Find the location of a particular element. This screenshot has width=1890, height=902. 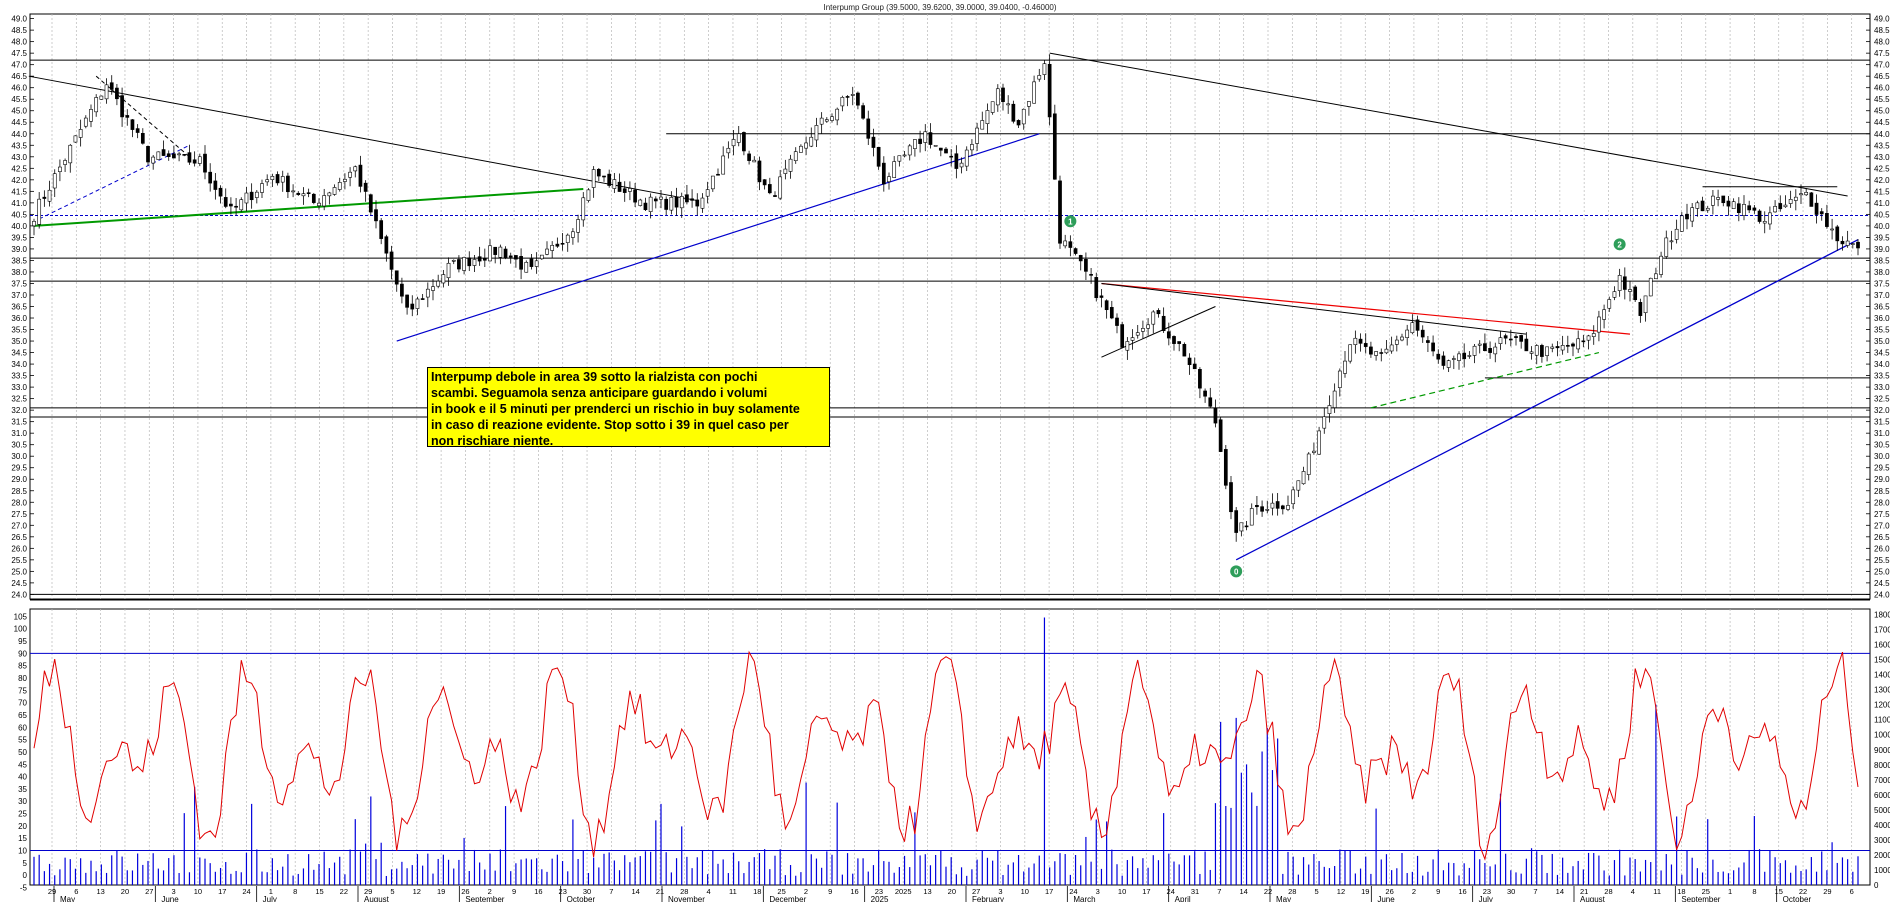

price-tick-label: 39.0 is located at coordinates (1882, 249).